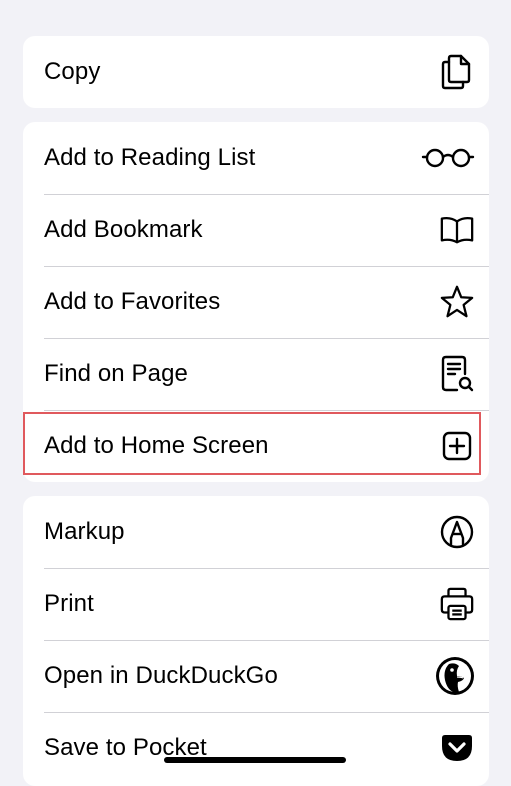 The image size is (511, 786). Describe the element at coordinates (457, 532) in the screenshot. I see `markup-pen-icon` at that location.